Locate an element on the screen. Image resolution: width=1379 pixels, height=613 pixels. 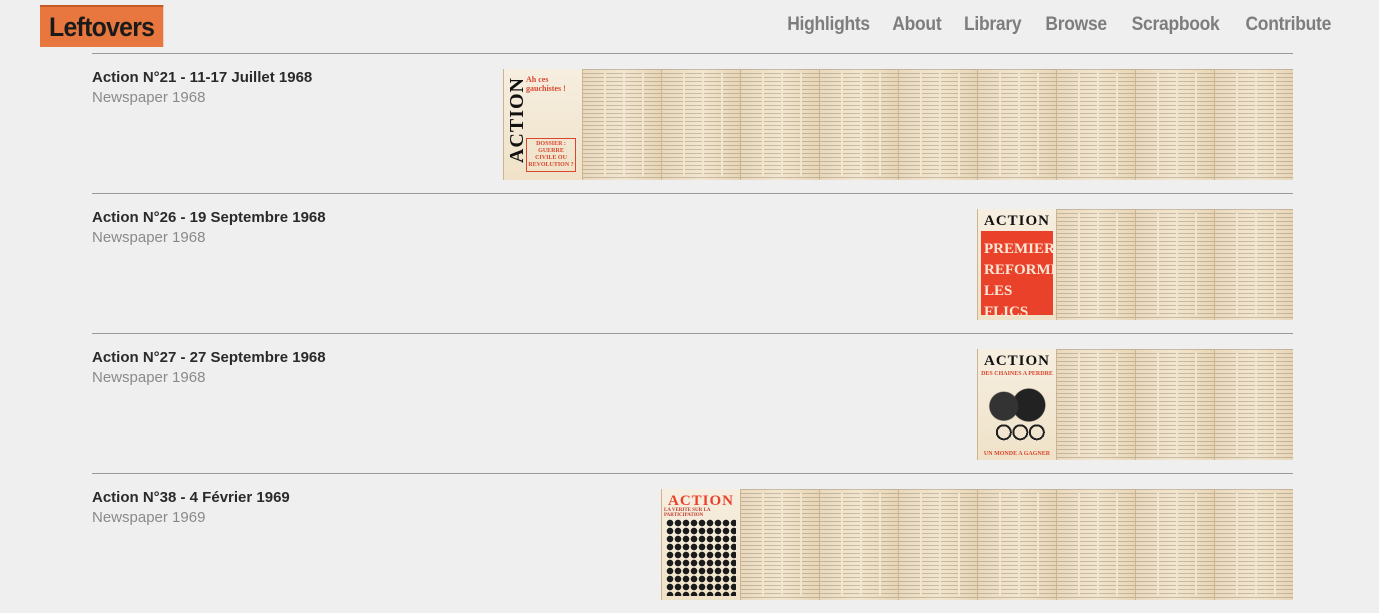
cover-headline: DES CHAINES A PERDRE is located at coordinates (1017, 374).